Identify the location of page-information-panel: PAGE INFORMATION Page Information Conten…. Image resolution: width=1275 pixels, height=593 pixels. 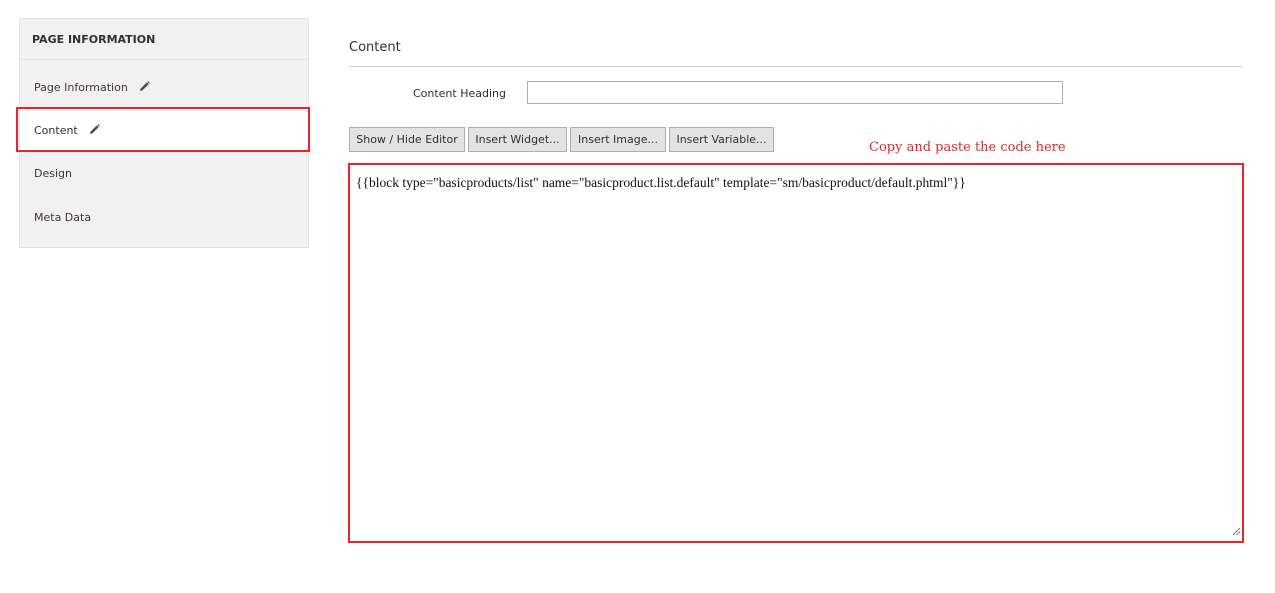
(164, 133).